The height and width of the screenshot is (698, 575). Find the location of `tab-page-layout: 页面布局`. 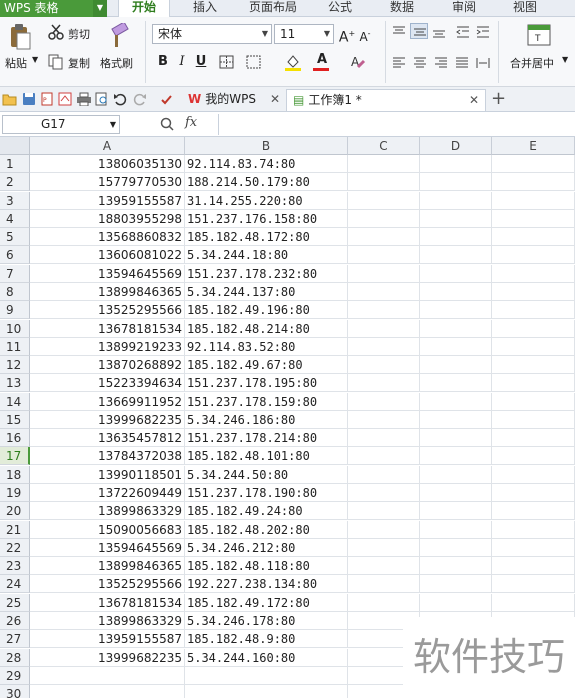

tab-page-layout: 页面布局 is located at coordinates (273, 8).